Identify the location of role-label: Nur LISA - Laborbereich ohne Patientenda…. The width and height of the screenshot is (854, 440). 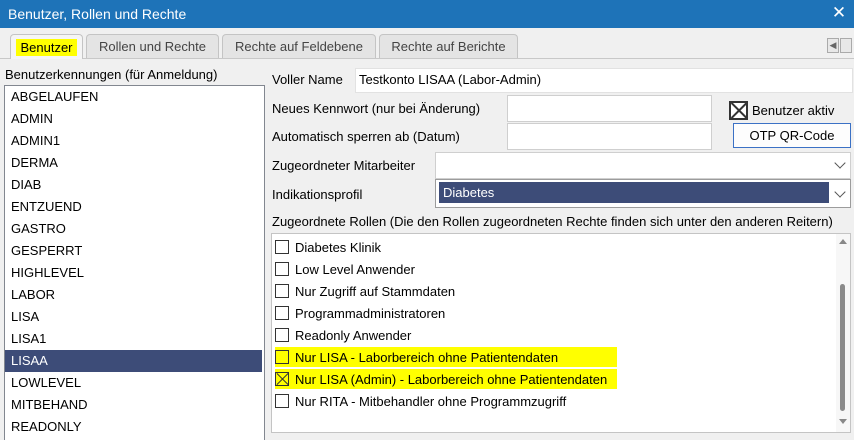
(427, 357).